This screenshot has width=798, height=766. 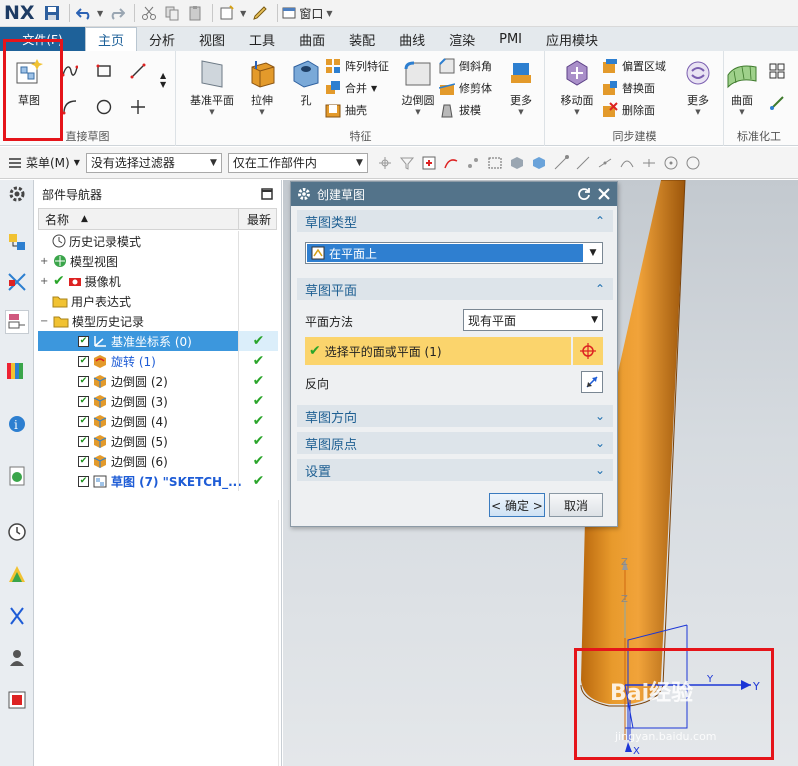 I want to click on tab-tools: 工具, so click(x=262, y=39).